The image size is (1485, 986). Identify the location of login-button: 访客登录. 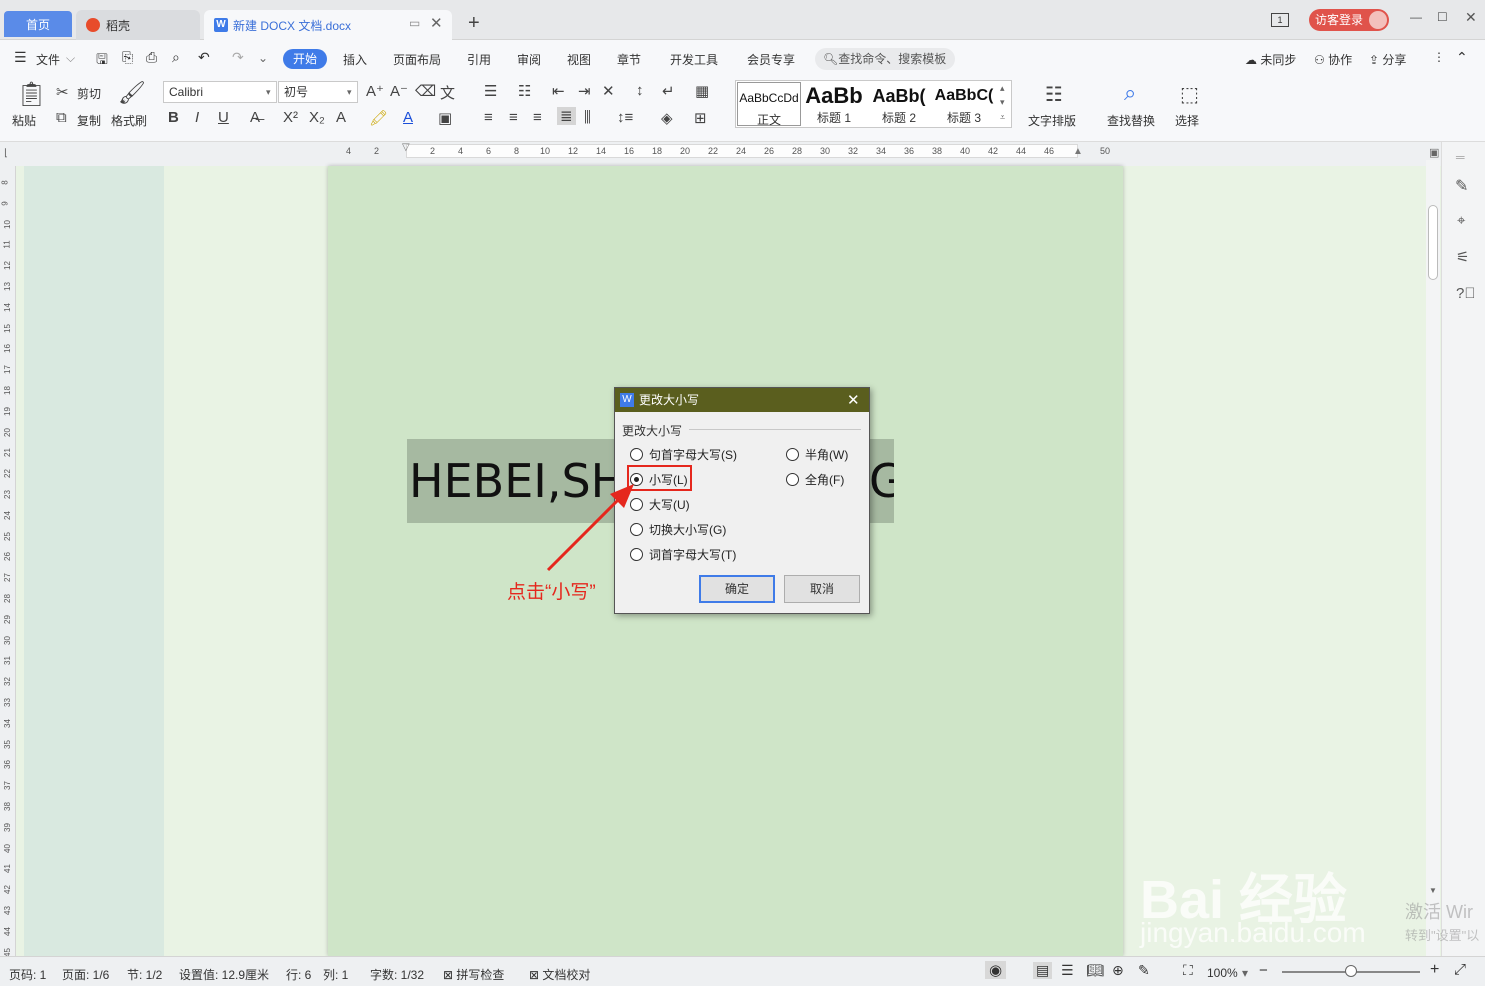
(1349, 20).